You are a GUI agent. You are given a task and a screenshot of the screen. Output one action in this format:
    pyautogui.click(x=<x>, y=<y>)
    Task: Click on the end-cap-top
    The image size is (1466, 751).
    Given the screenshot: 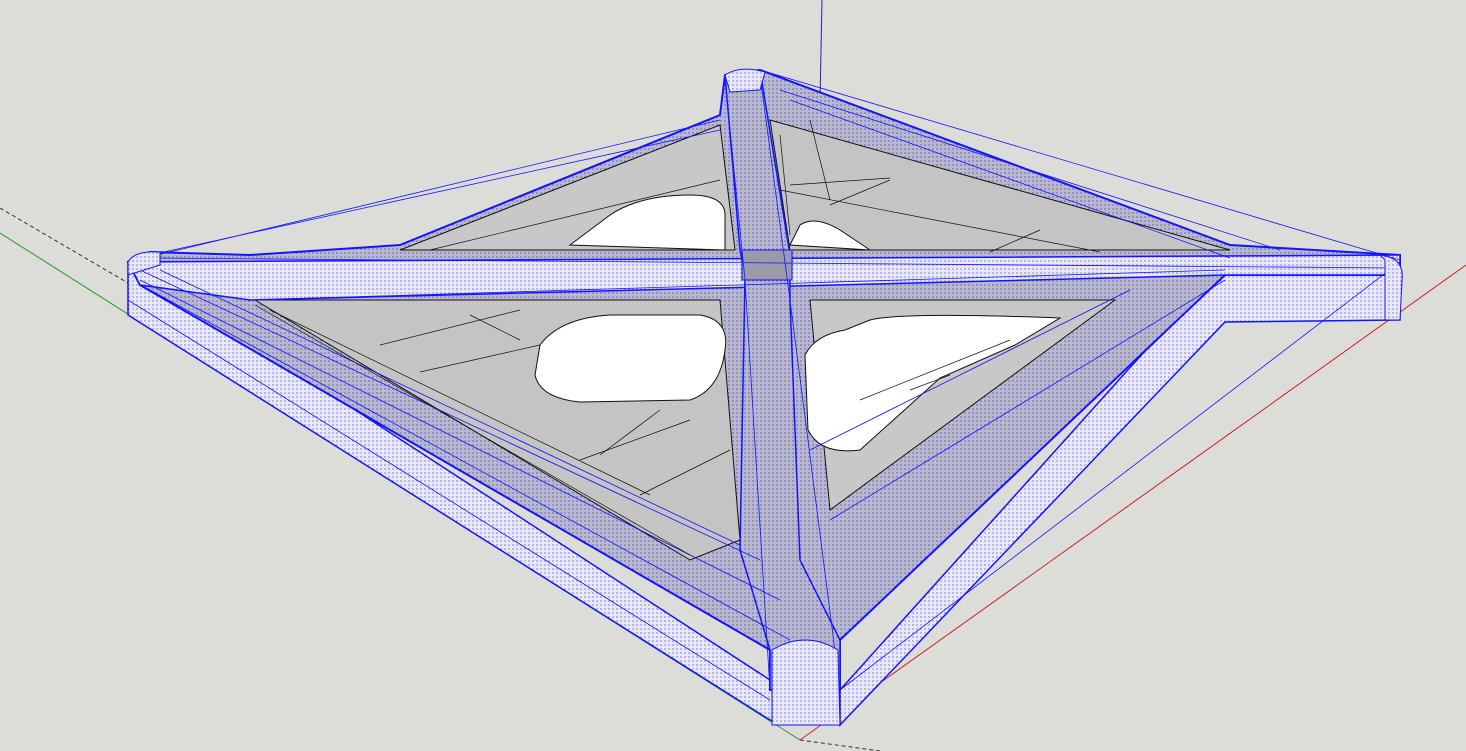 What is the action you would take?
    pyautogui.click(x=745, y=80)
    